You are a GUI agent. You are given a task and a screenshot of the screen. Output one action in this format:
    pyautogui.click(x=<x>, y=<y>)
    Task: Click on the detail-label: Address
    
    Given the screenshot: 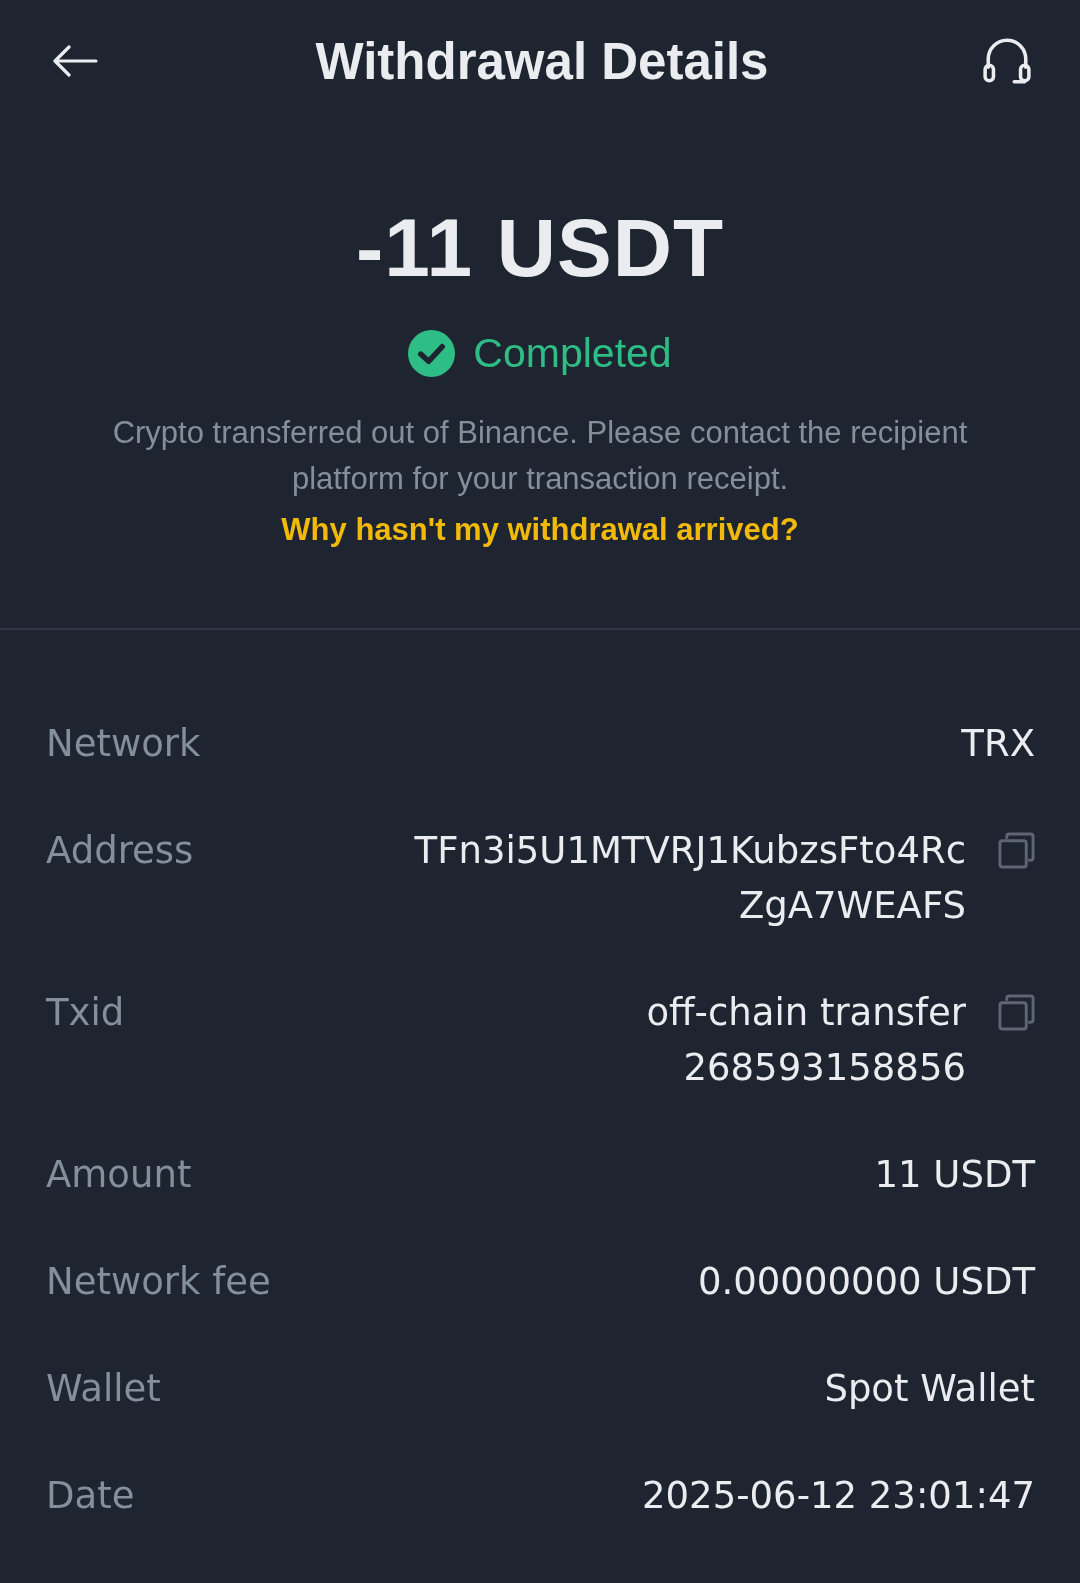 What is the action you would take?
    pyautogui.click(x=120, y=851)
    